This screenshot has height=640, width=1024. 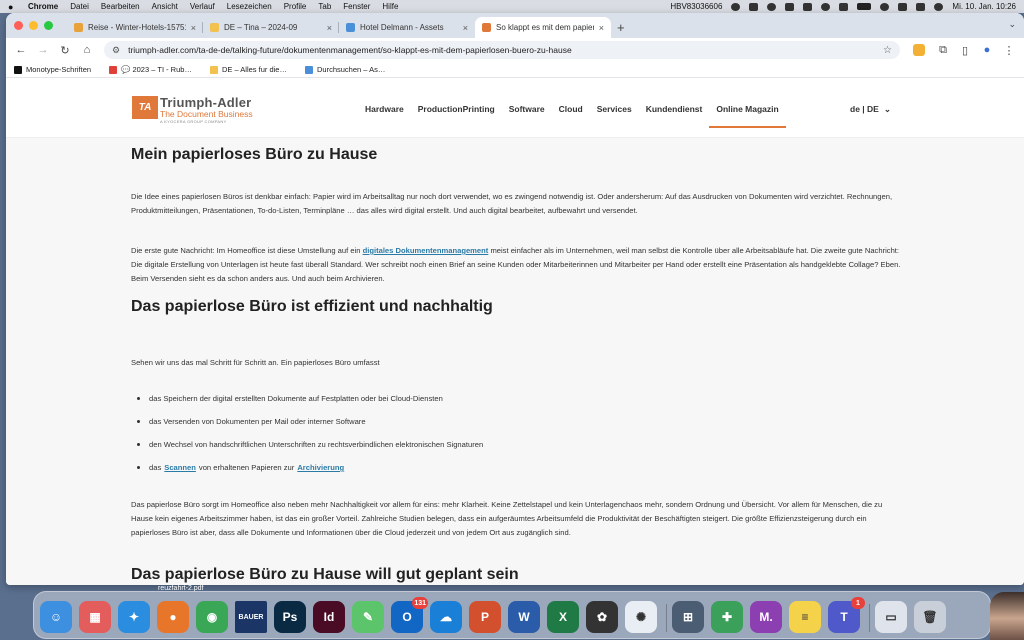 I want to click on palette-icon: ✿, so click(x=602, y=617).